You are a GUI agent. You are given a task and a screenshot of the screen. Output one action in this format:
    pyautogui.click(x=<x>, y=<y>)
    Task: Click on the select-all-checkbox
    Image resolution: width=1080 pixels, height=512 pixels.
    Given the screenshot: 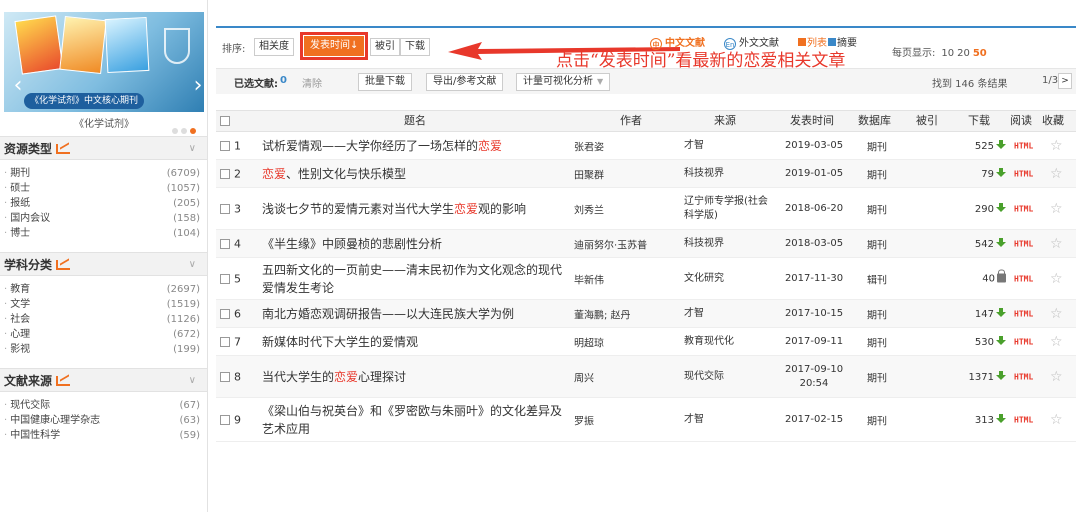 What is the action you would take?
    pyautogui.click(x=225, y=121)
    